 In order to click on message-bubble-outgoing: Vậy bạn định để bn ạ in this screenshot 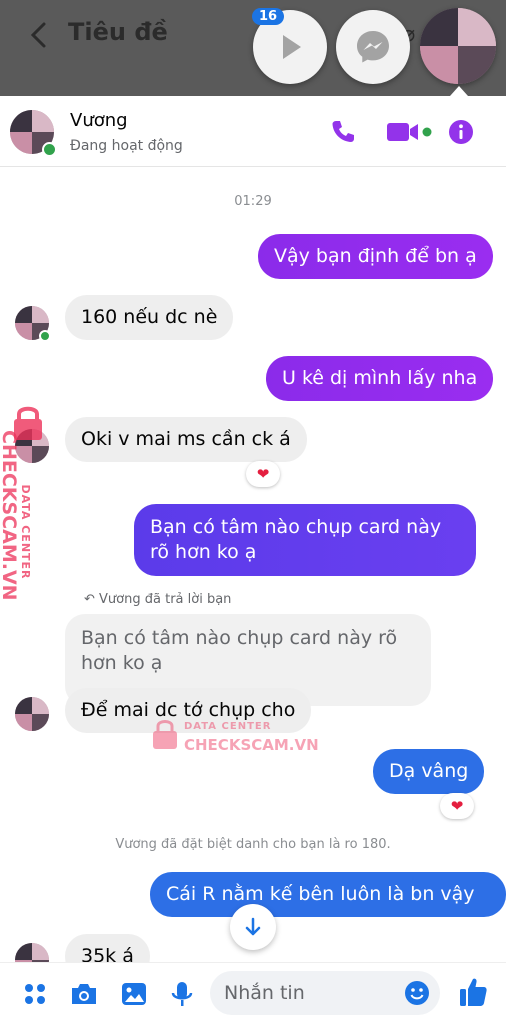, I will do `click(375, 256)`.